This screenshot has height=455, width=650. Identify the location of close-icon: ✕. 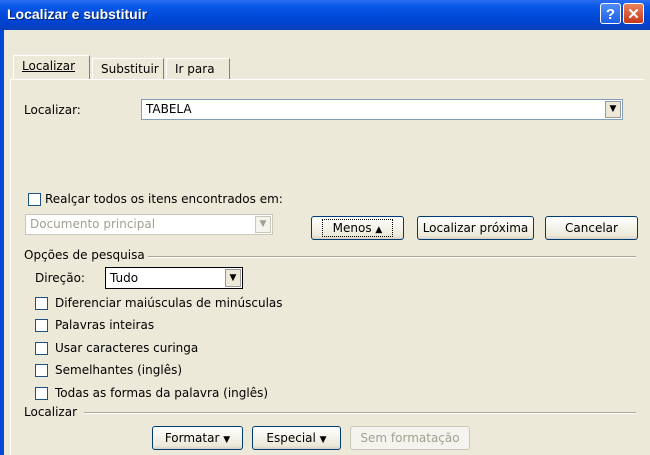
(633, 13).